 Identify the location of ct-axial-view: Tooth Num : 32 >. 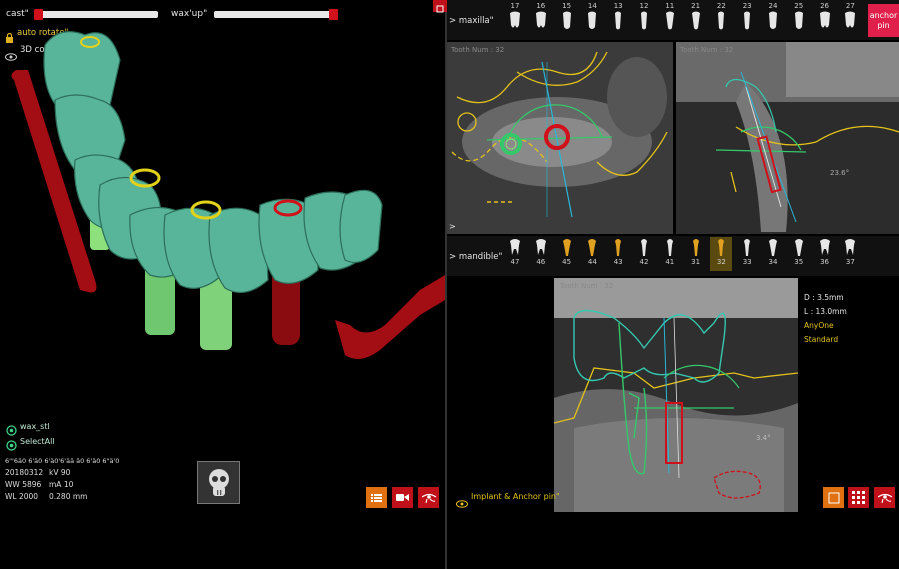
(560, 138).